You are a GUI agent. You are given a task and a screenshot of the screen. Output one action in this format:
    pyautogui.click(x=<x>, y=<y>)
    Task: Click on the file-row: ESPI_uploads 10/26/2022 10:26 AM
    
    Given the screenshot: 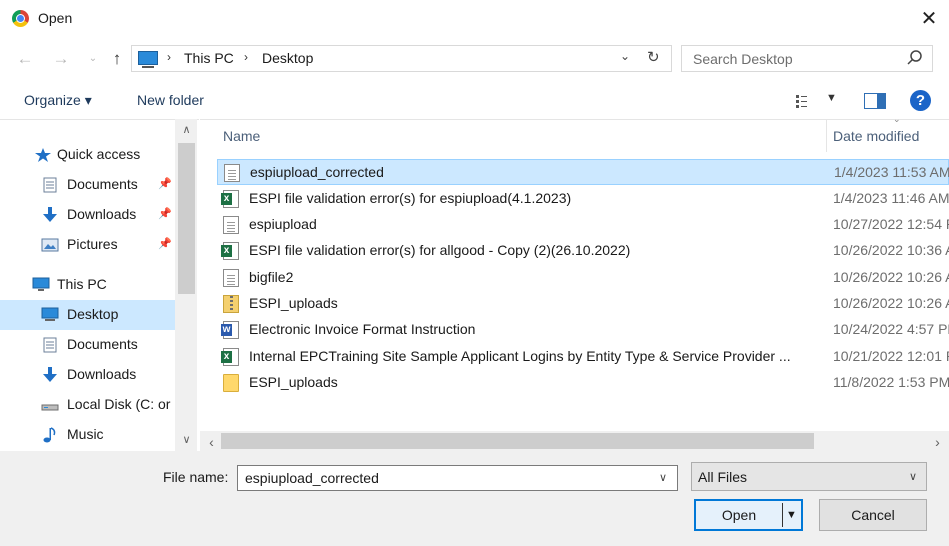 What is the action you would take?
    pyautogui.click(x=583, y=304)
    